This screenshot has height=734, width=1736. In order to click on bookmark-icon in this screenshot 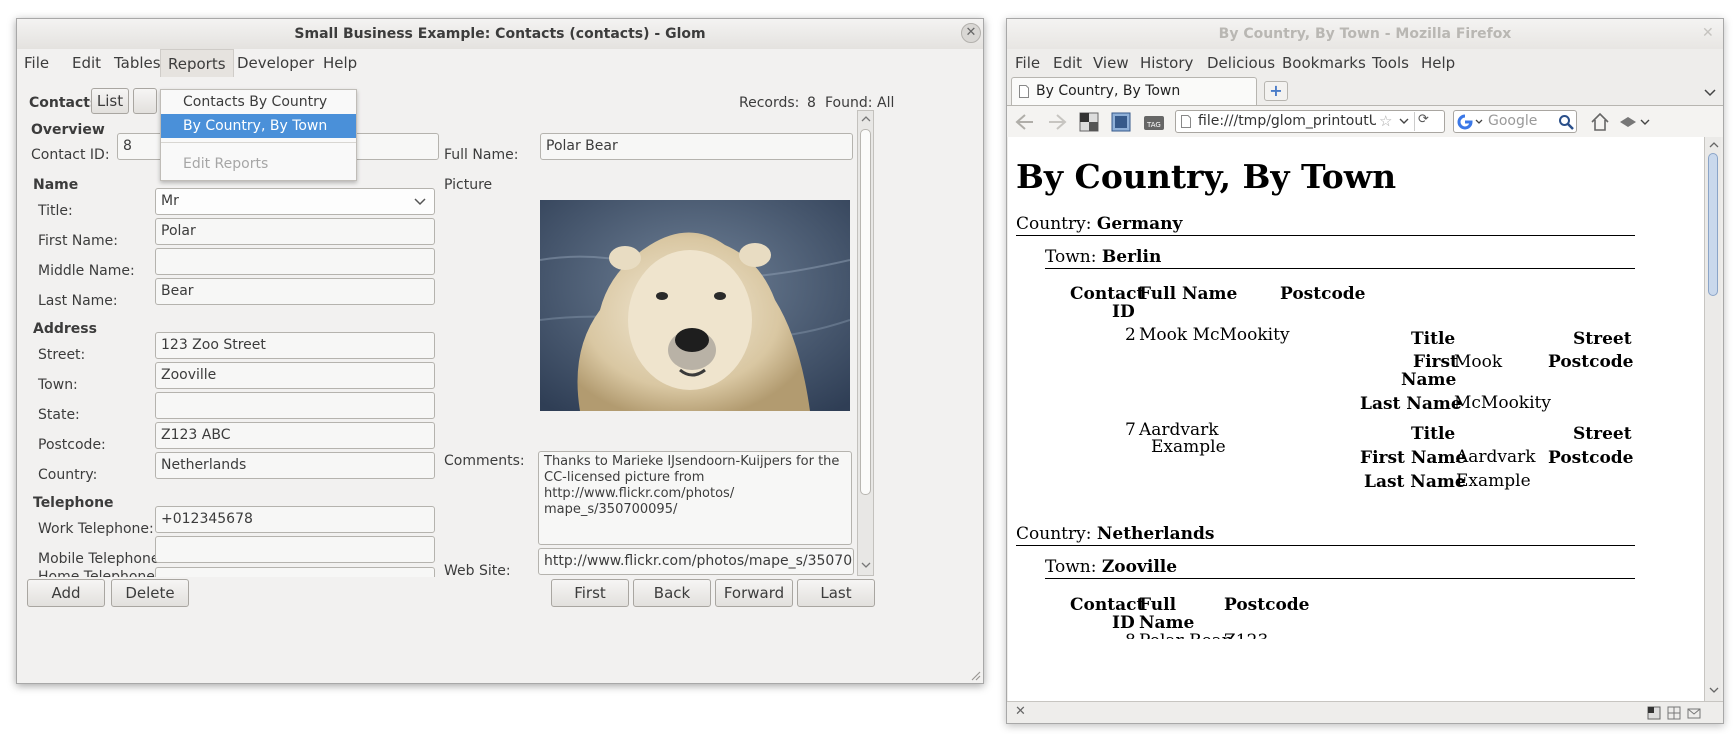, I will do `click(1121, 122)`.